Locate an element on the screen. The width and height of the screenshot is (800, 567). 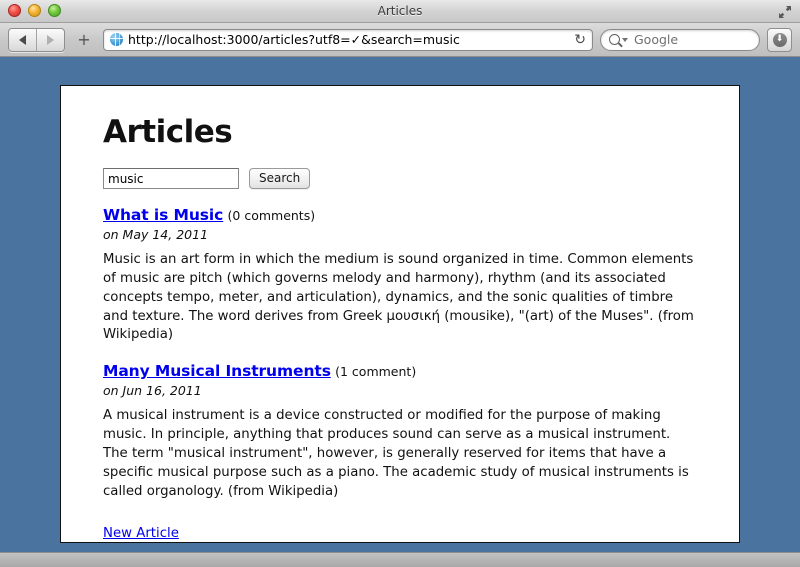
article-heading: Many Musical Instruments (1 comment) is located at coordinates (401, 371).